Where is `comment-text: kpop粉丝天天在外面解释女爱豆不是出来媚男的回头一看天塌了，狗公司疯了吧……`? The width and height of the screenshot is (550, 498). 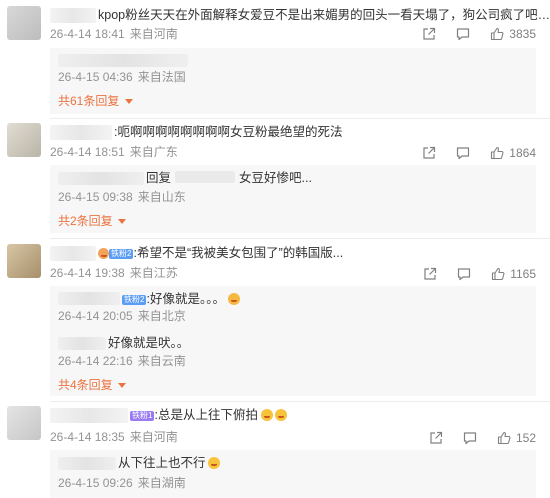 comment-text: kpop粉丝天天在外面解释女爱豆不是出来媚男的回头一看天塌了，狗公司疯了吧…… is located at coordinates (324, 15).